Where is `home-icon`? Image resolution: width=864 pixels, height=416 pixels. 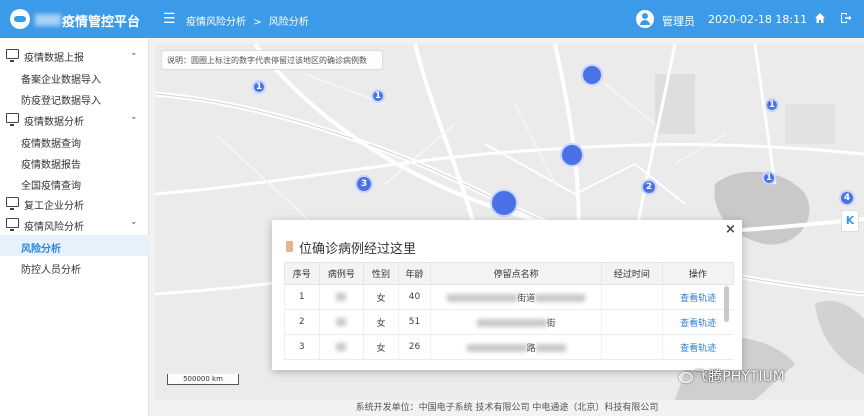 home-icon is located at coordinates (820, 18).